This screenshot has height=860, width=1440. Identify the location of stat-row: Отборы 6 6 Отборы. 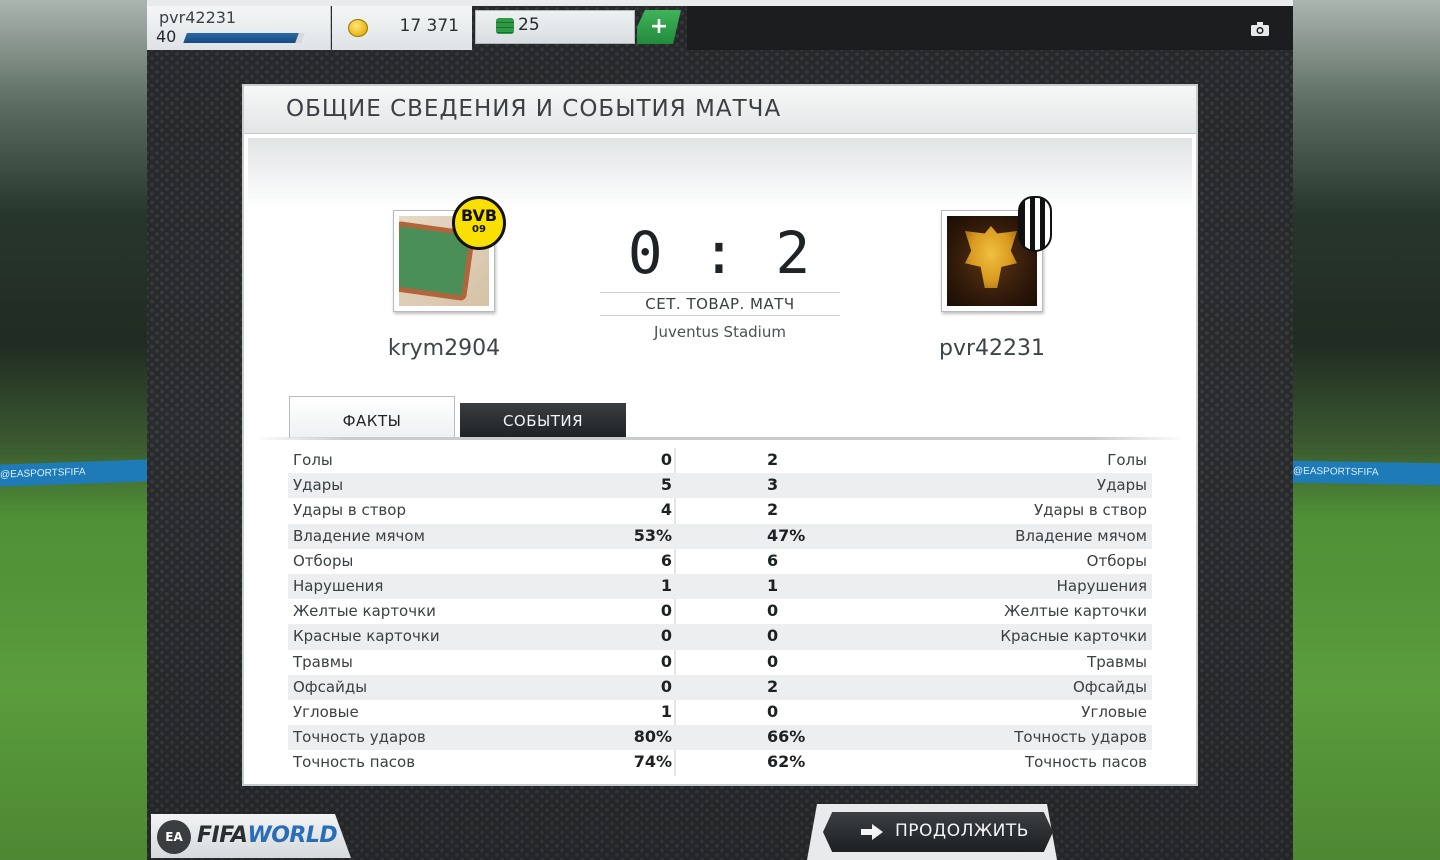
(720, 561).